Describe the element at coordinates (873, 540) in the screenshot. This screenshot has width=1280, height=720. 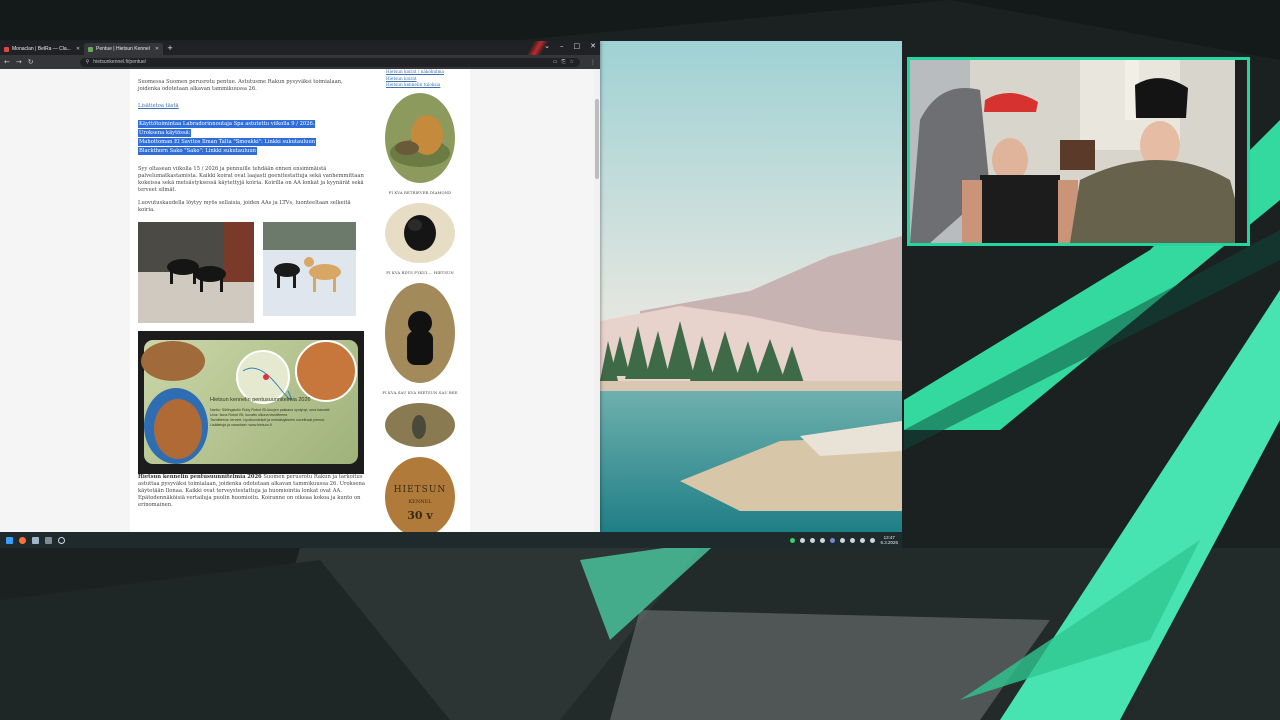
I see `volume-icon` at that location.